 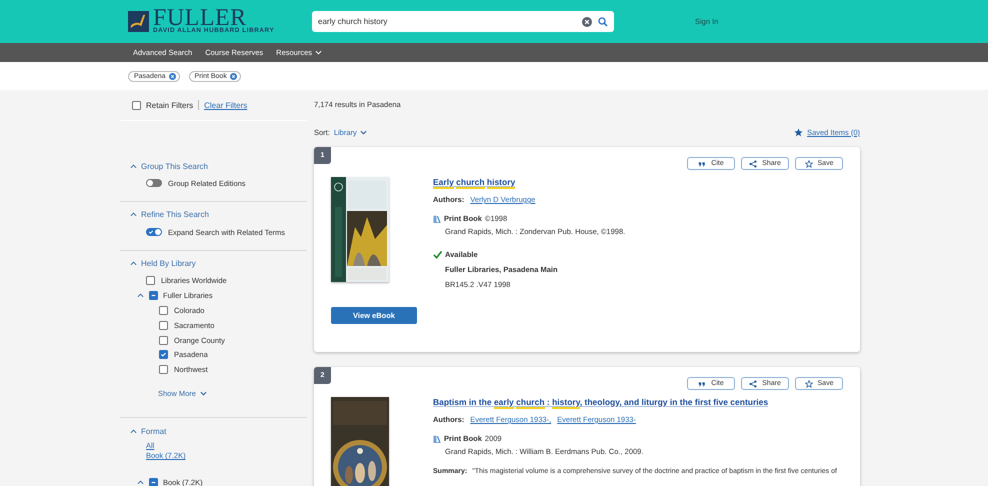 I want to click on clear-filters-link: Clear Filters, so click(x=226, y=105).